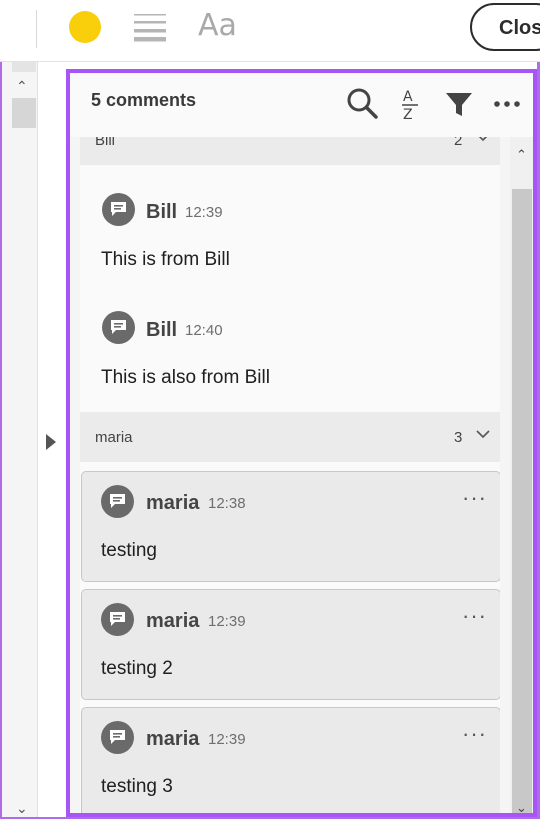 The width and height of the screenshot is (540, 819). What do you see at coordinates (458, 143) in the screenshot?
I see `group-count: 2` at bounding box center [458, 143].